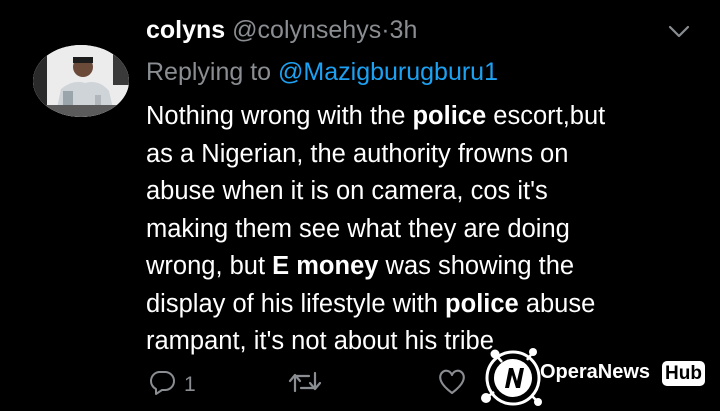 The height and width of the screenshot is (411, 720). I want to click on tweet-body-line: abuse when it is on camera, cos it's, so click(426, 192).